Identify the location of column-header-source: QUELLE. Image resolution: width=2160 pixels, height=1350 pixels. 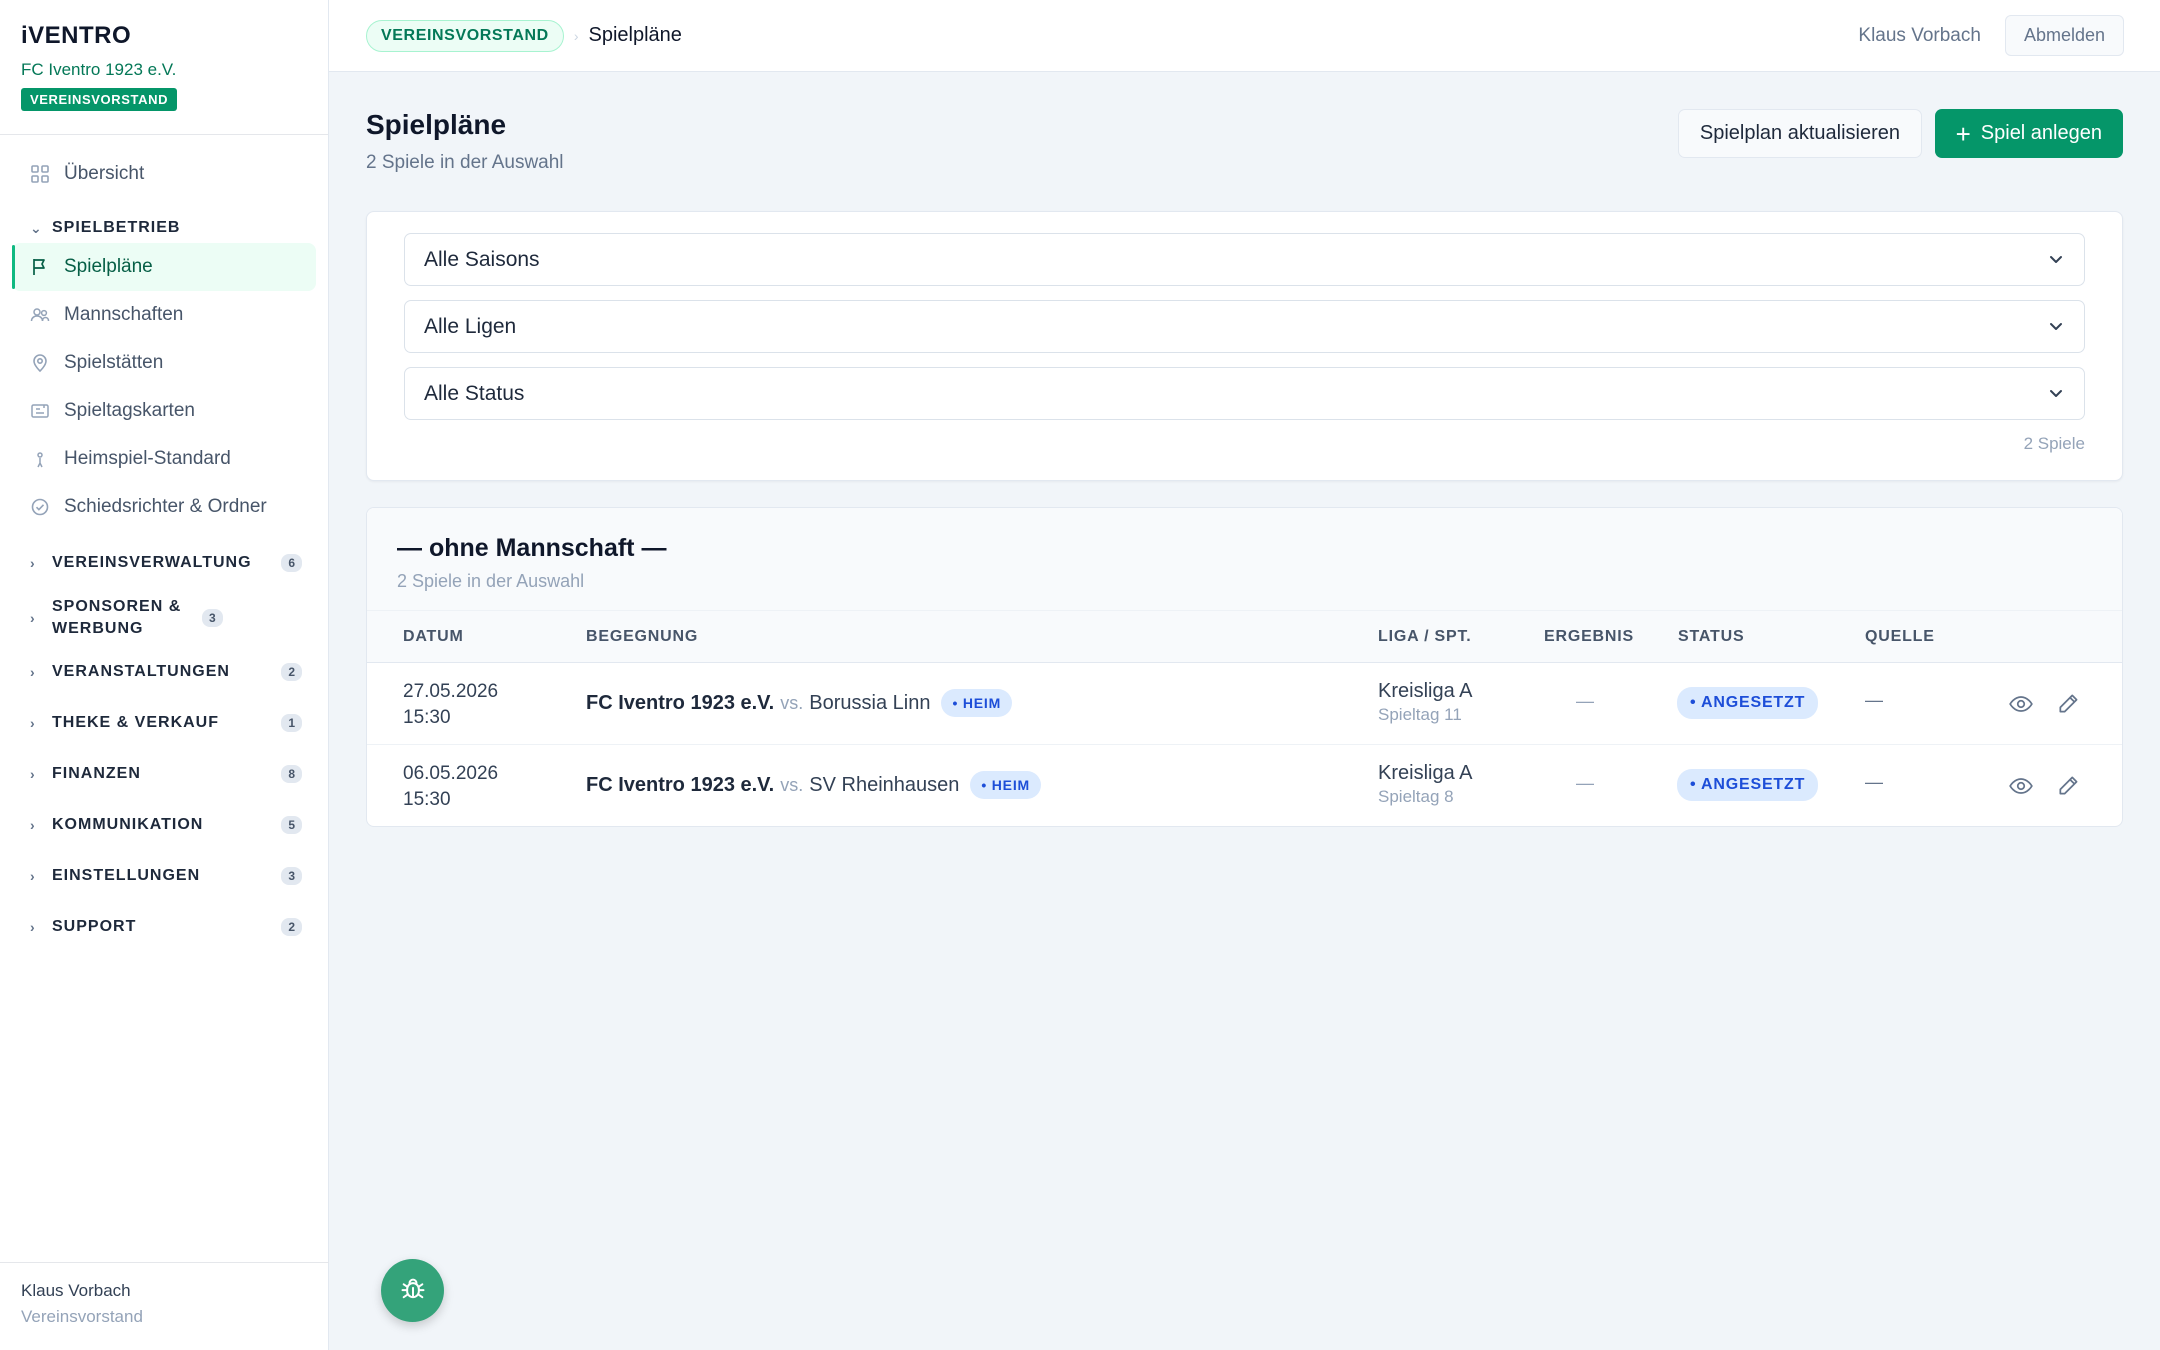
(1900, 636).